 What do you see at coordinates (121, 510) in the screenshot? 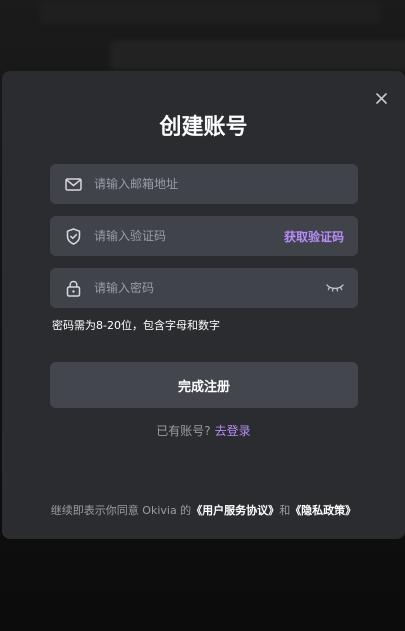
I see `terms-prefix: 继续即表示你同意 Okivia 的` at bounding box center [121, 510].